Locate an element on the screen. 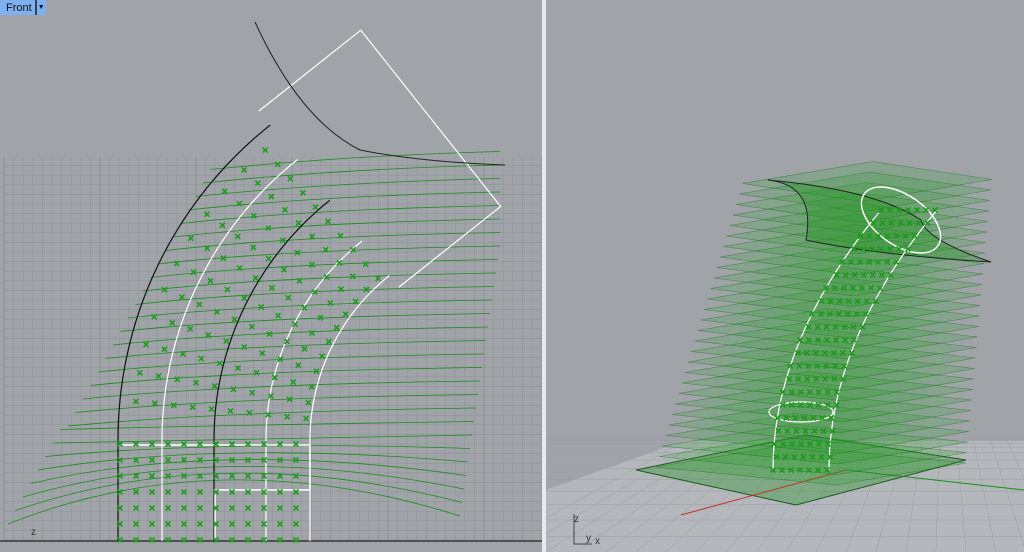 The width and height of the screenshot is (1024, 552). axis-label-y: y is located at coordinates (588, 538).